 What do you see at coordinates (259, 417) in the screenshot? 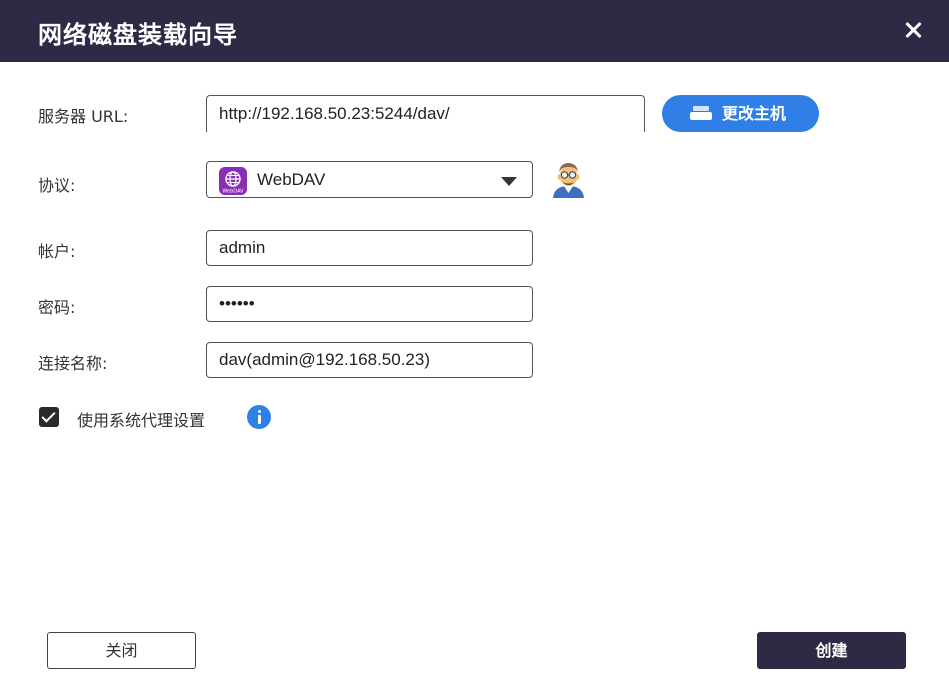
I see `info-icon` at bounding box center [259, 417].